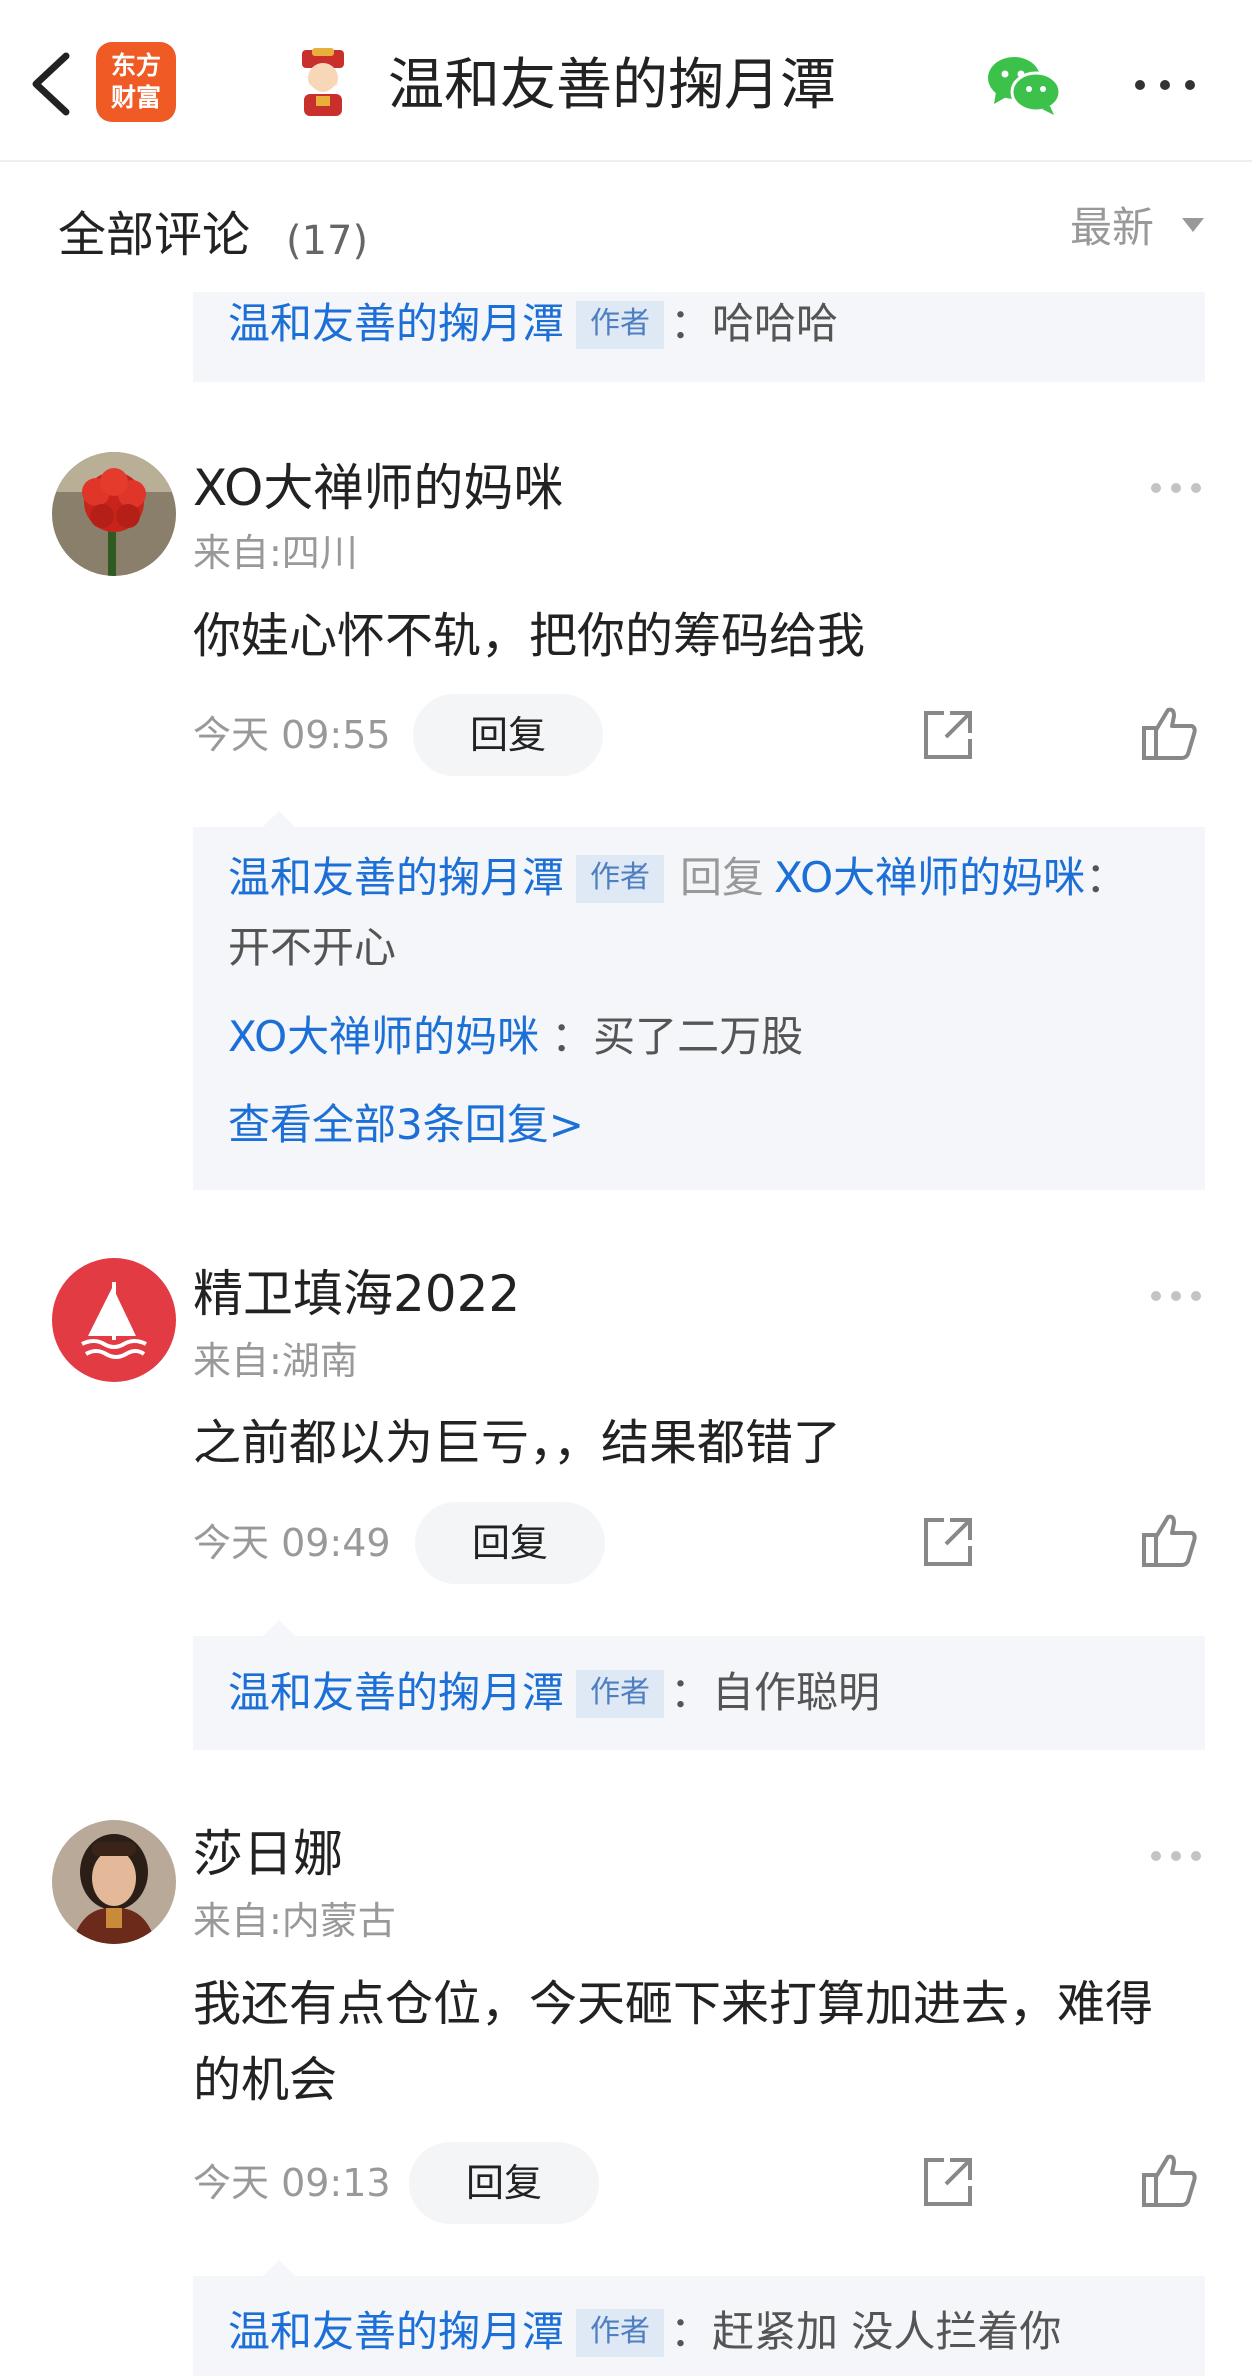  What do you see at coordinates (1112, 228) in the screenshot?
I see `sort-dropdown: 最新` at bounding box center [1112, 228].